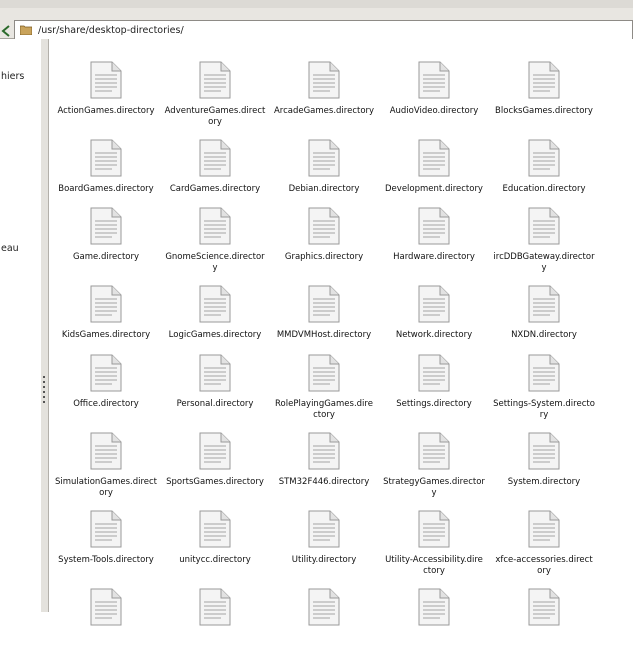 The height and width of the screenshot is (648, 633). I want to click on file-item: unitycc.directory, so click(215, 534).